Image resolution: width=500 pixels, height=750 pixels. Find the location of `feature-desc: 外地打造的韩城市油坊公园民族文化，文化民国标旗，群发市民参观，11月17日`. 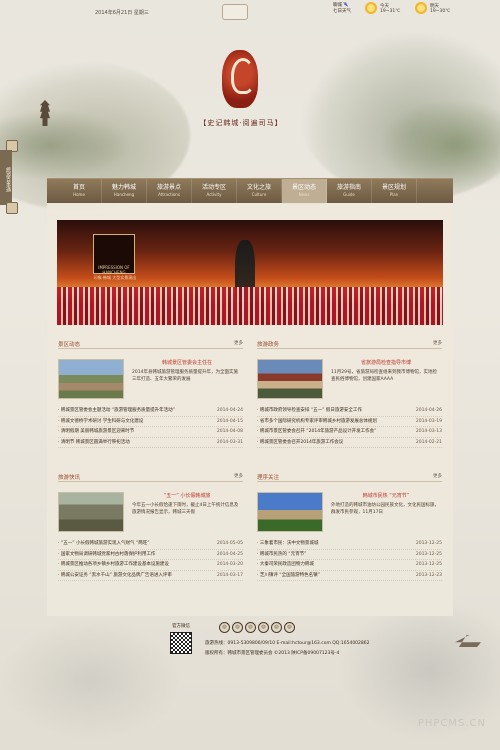

feature-desc: 外地打造的韩城市油坊公园民族文化，文化民国标旗，群发市民参观，11月17日 is located at coordinates (385, 509).